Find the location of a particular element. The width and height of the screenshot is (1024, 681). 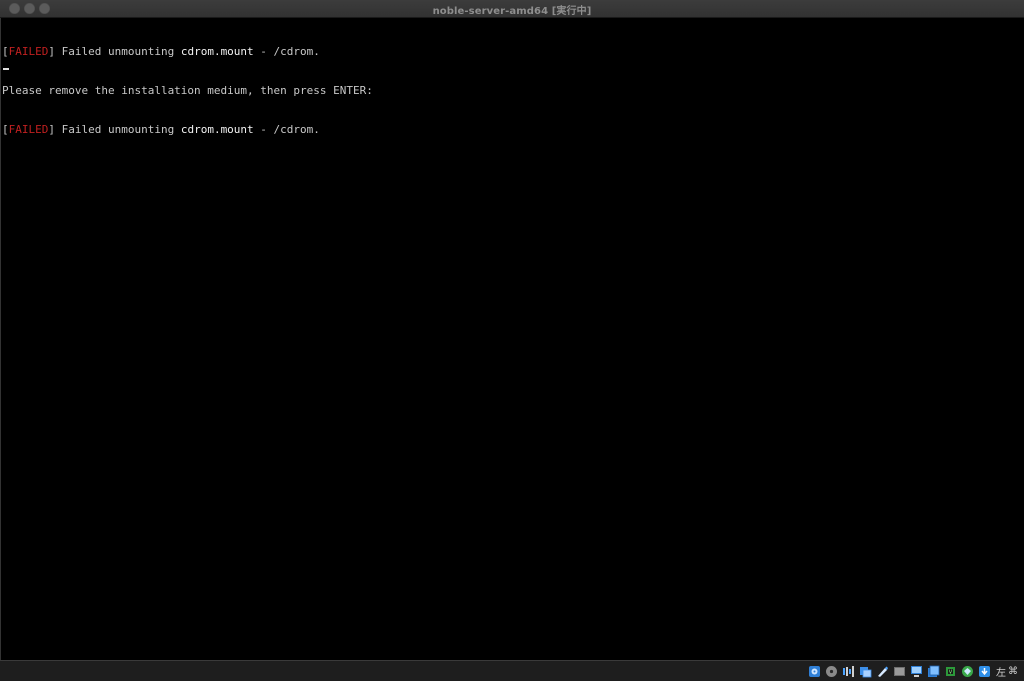

mouse-integration-icon is located at coordinates (967, 671).